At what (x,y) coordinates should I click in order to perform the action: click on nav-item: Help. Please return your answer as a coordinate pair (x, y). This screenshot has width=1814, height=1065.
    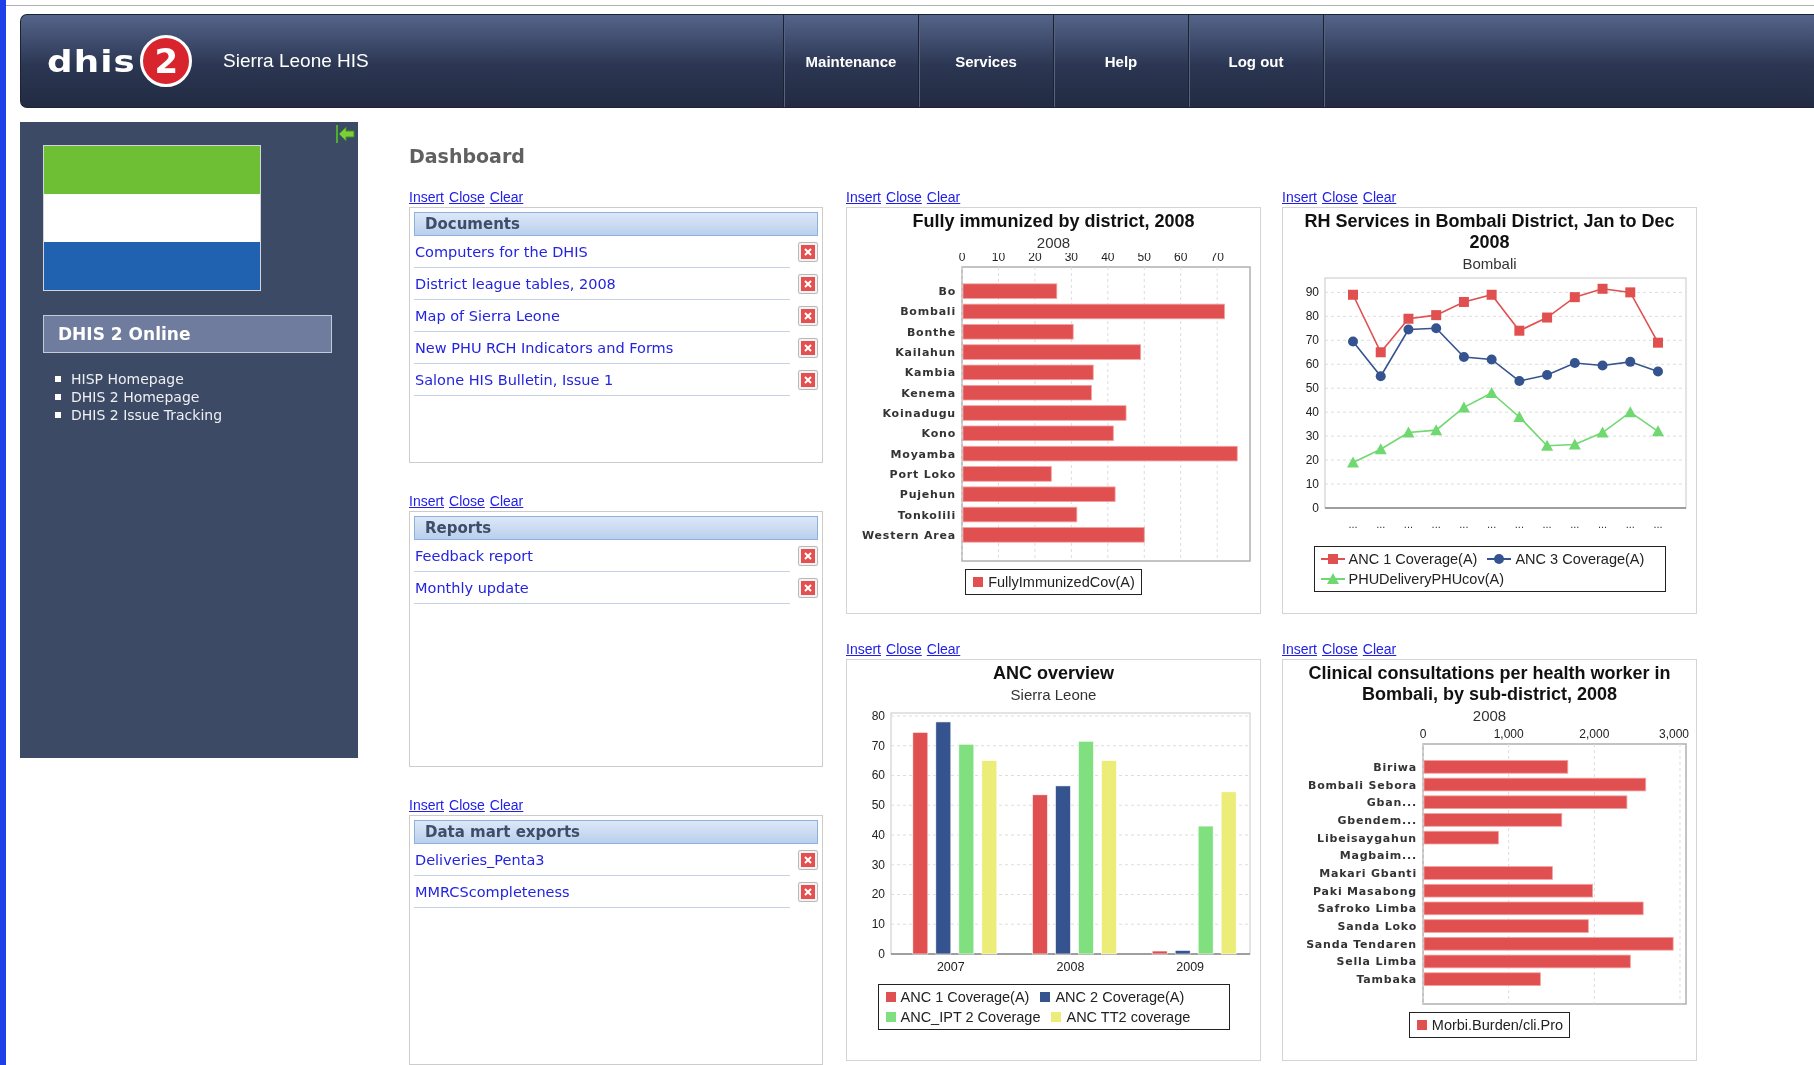
    Looking at the image, I should click on (1120, 61).